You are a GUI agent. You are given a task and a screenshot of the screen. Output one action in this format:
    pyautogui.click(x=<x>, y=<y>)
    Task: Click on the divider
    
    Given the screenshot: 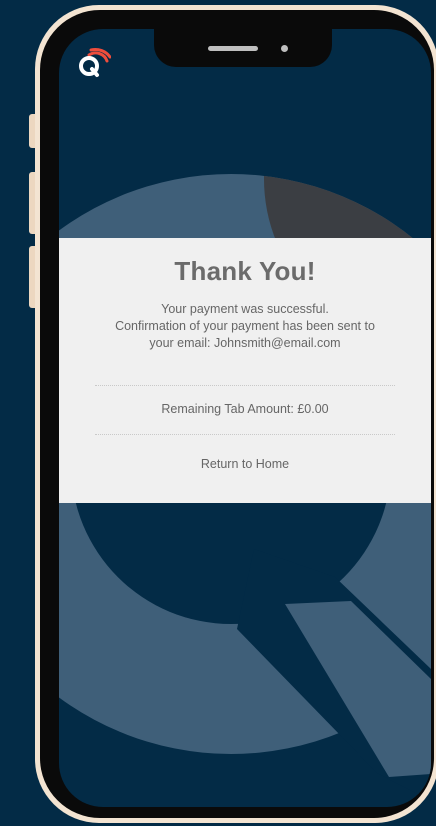 What is the action you would take?
    pyautogui.click(x=245, y=434)
    